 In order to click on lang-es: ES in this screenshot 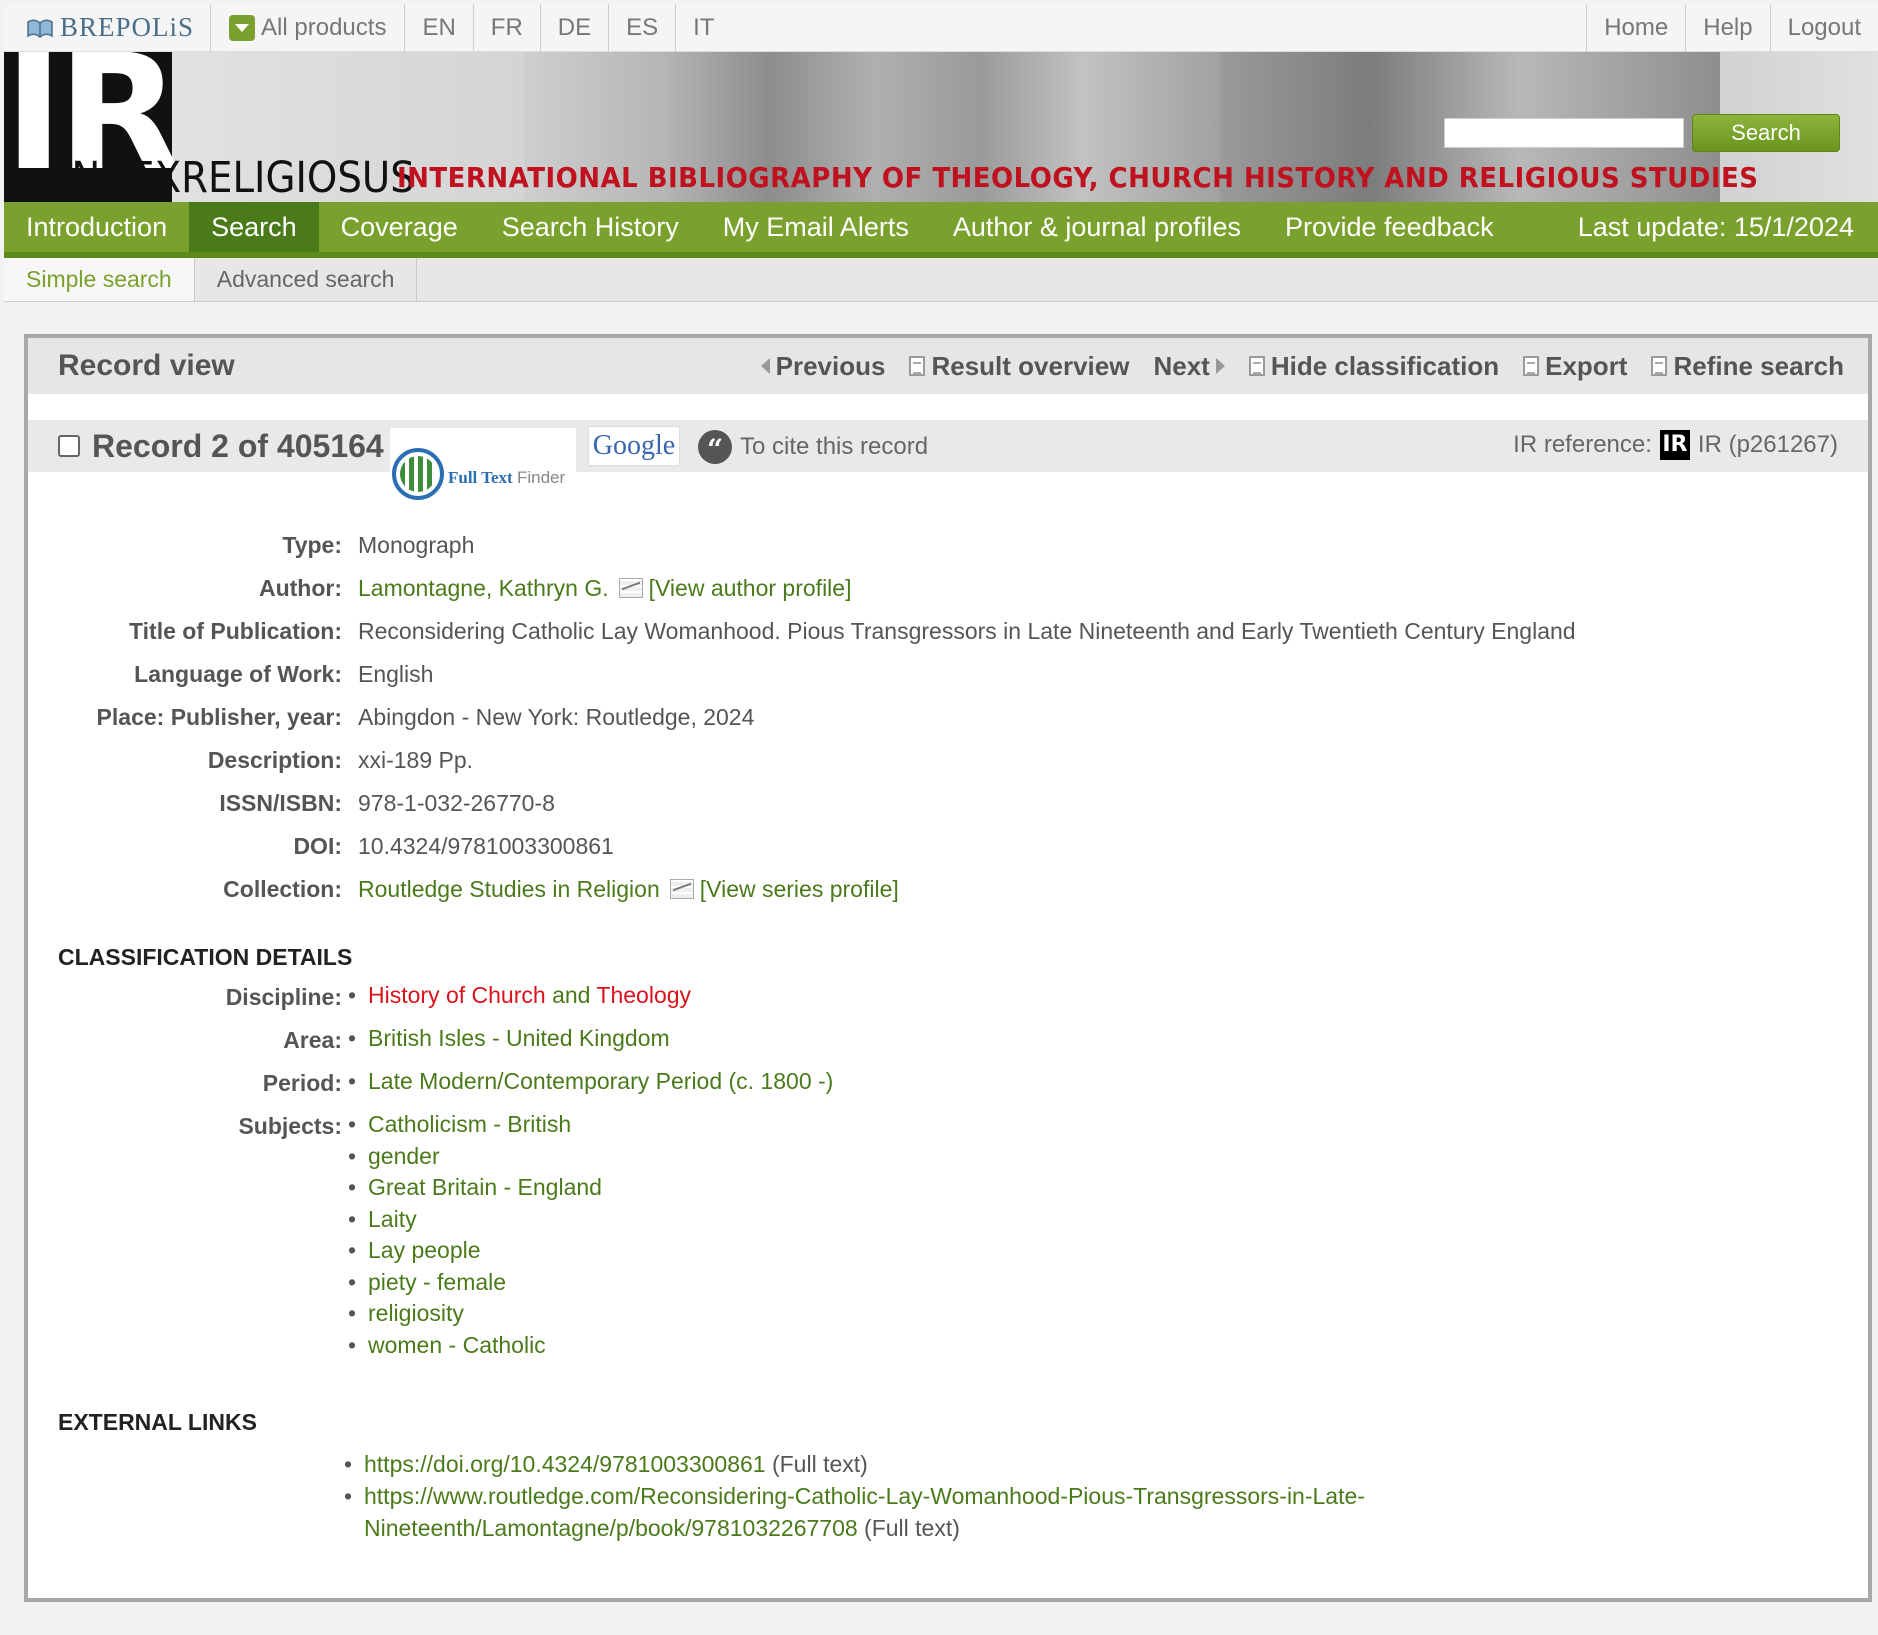, I will do `click(643, 27)`.